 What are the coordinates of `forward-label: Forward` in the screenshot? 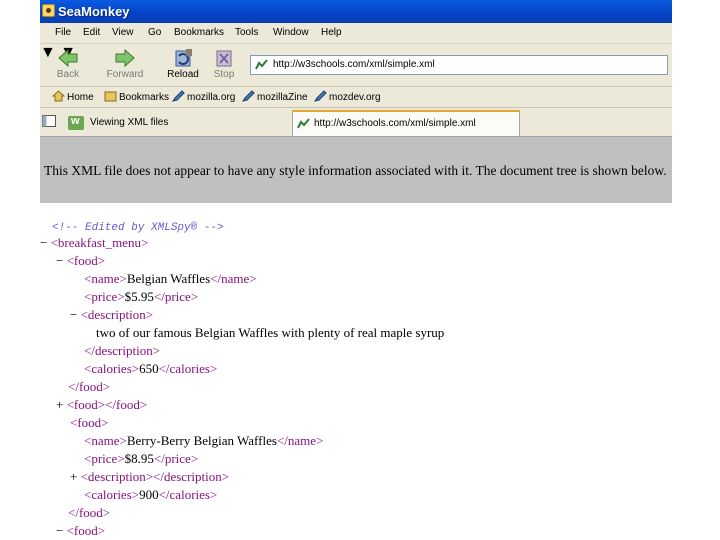 It's located at (125, 74).